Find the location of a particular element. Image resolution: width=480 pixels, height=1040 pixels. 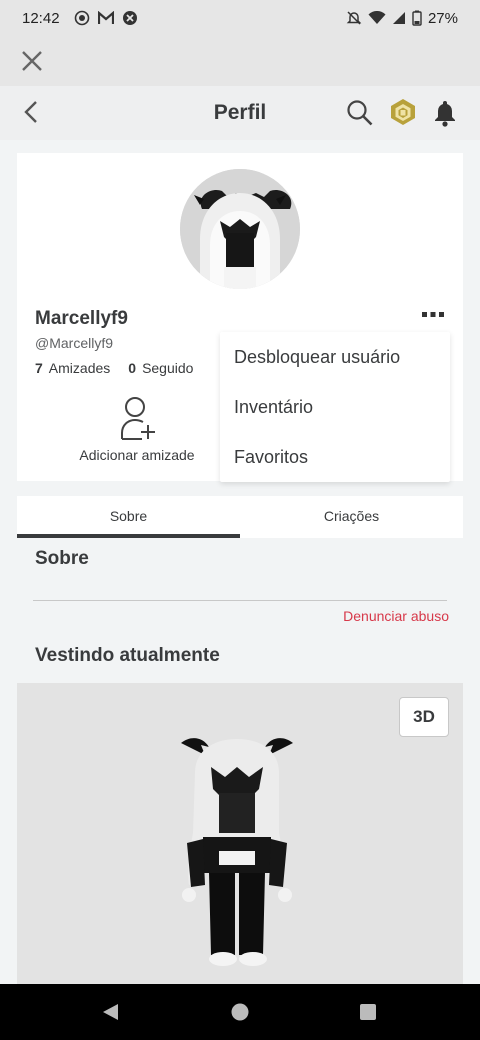

avatar is located at coordinates (240, 229).